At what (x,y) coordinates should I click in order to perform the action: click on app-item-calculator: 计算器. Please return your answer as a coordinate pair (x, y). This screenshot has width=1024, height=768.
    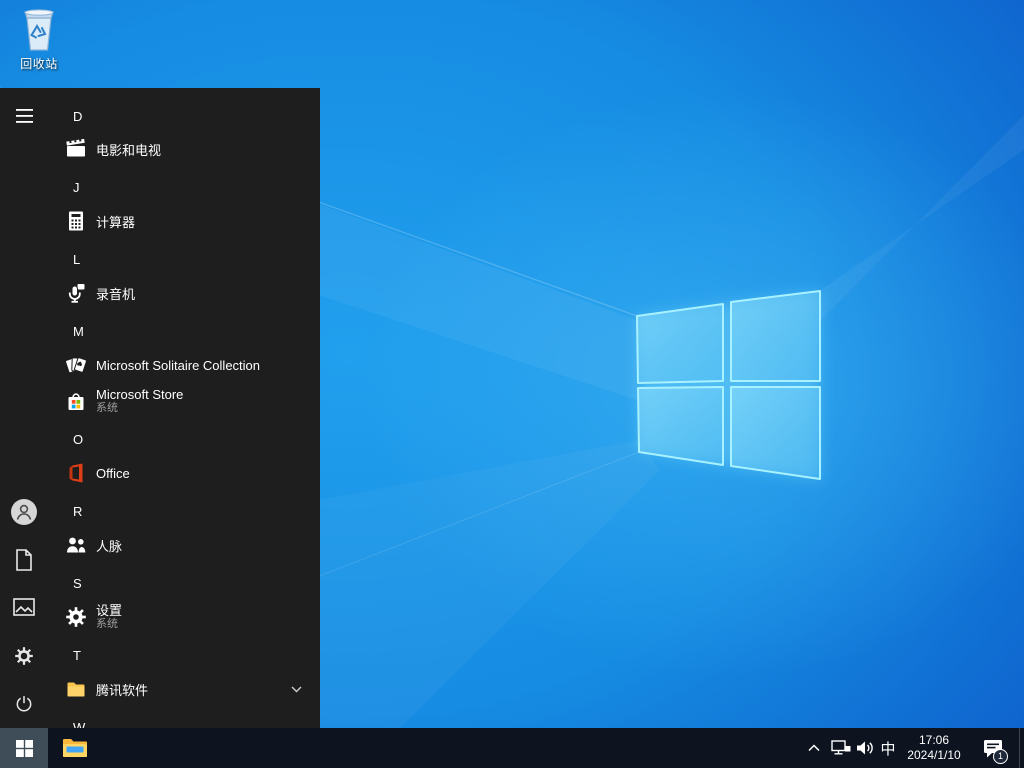
    Looking at the image, I should click on (184, 221).